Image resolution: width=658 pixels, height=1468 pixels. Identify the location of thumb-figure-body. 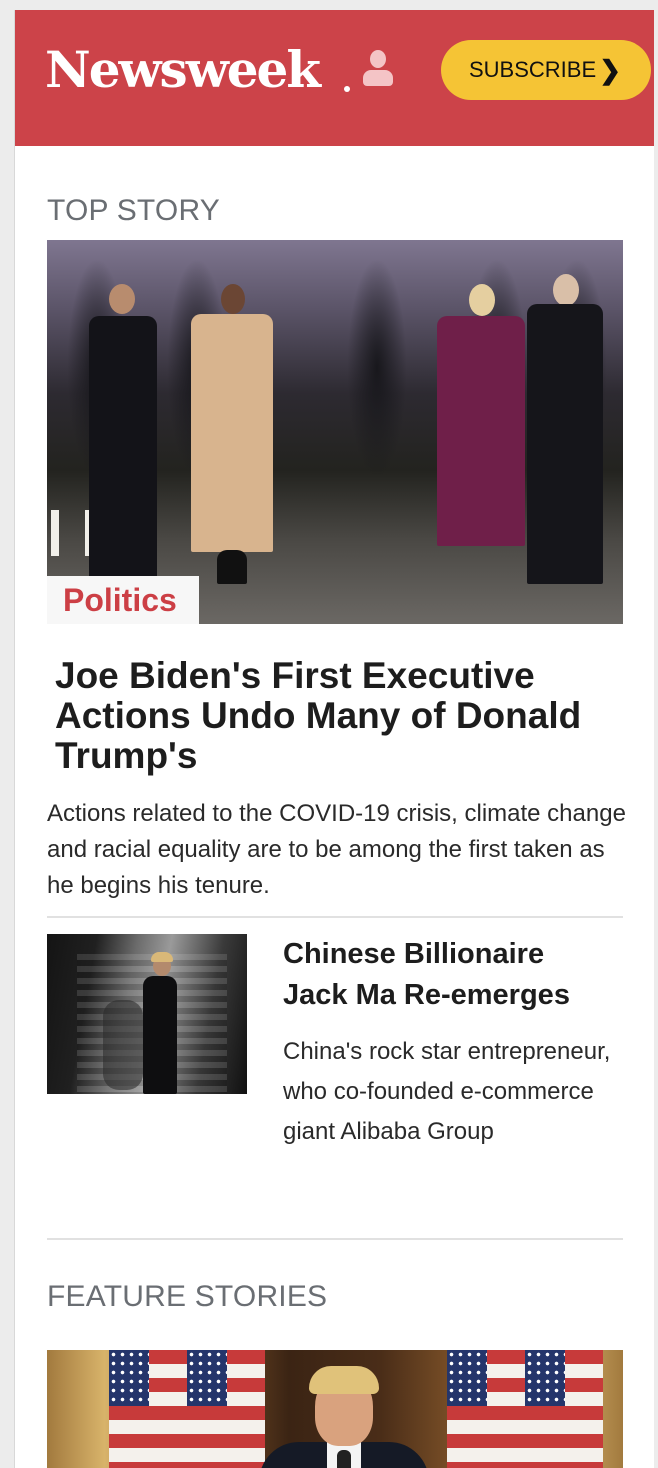
(160, 1035).